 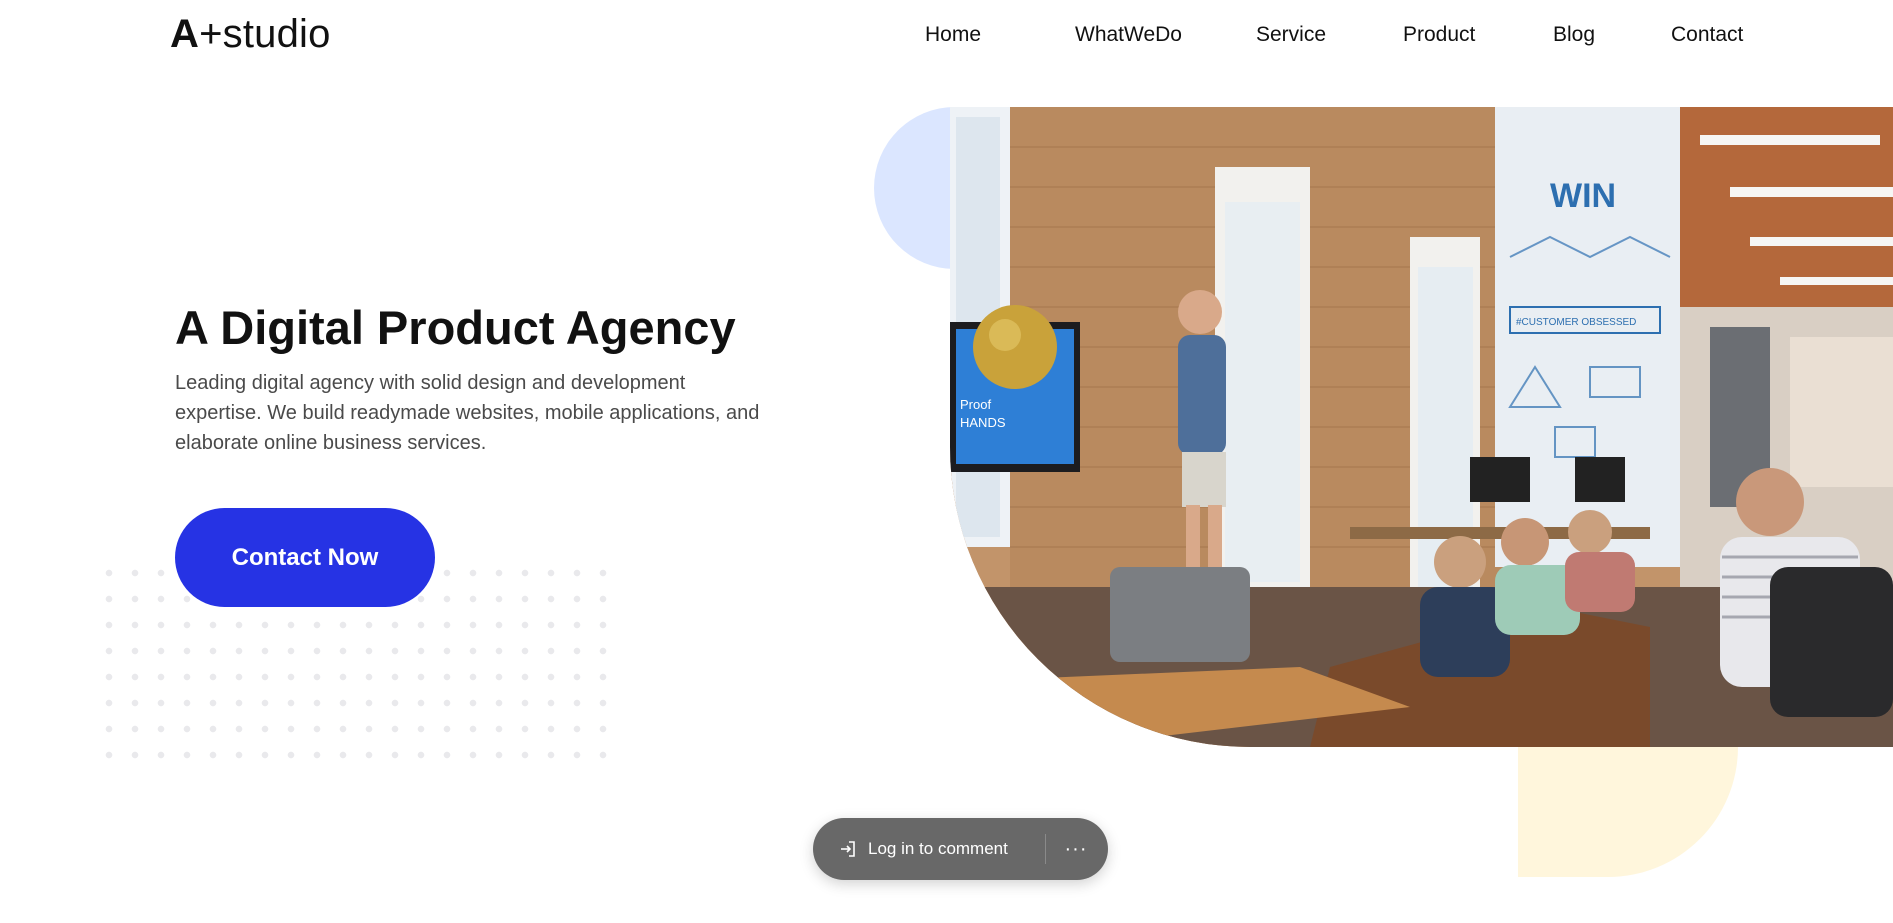 I want to click on logo: A+studio, so click(x=250, y=34).